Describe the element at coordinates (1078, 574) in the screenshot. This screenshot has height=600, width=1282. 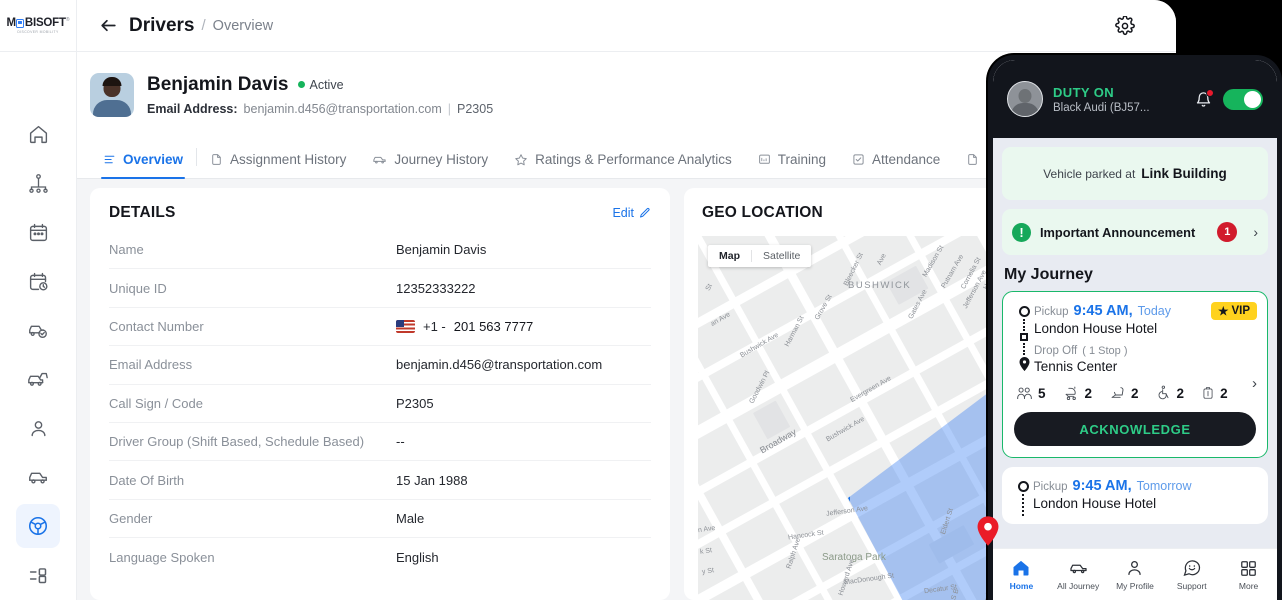
I see `phone-tab-all-journey: All Journey` at that location.